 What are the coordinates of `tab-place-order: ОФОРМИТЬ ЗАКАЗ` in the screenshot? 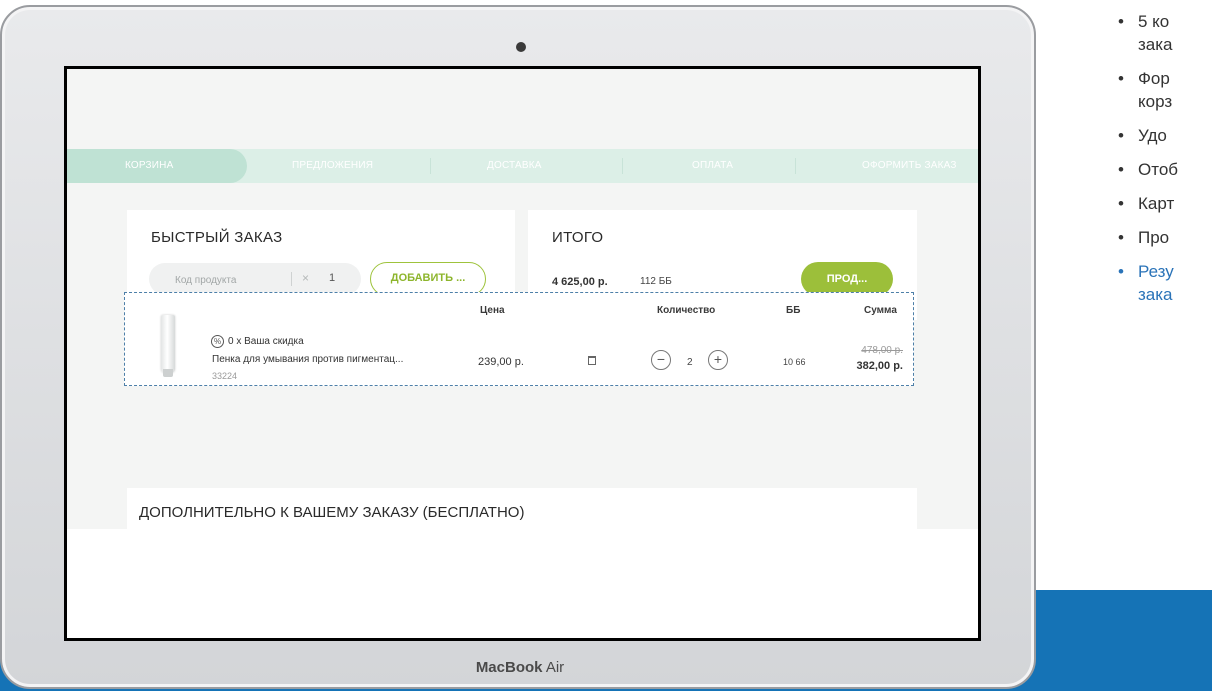 It's located at (909, 166).